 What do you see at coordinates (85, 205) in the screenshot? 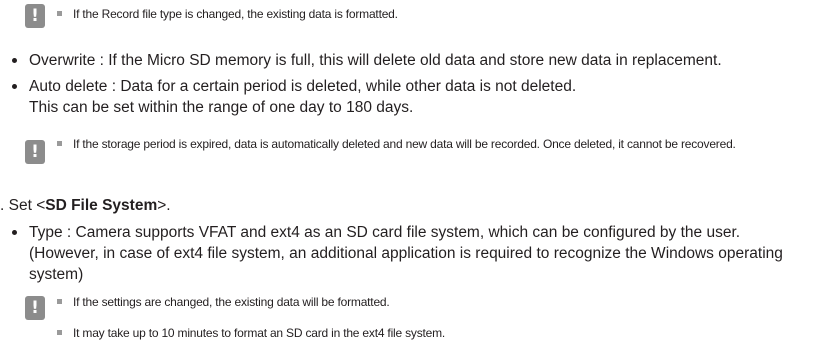
I see `step-heading: . Set <SD File System>.` at bounding box center [85, 205].